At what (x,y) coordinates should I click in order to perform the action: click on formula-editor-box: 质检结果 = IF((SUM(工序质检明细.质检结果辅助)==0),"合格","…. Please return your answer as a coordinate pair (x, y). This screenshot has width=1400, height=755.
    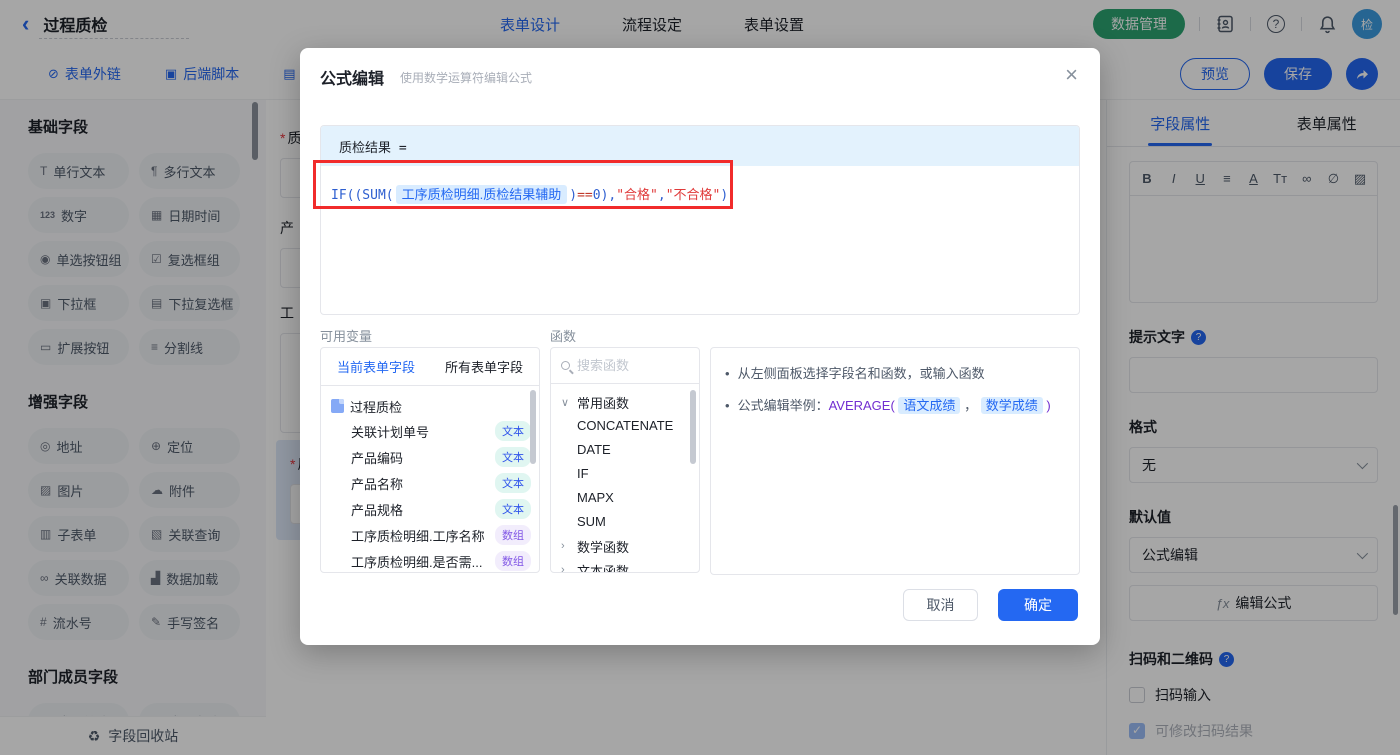
    Looking at the image, I should click on (700, 220).